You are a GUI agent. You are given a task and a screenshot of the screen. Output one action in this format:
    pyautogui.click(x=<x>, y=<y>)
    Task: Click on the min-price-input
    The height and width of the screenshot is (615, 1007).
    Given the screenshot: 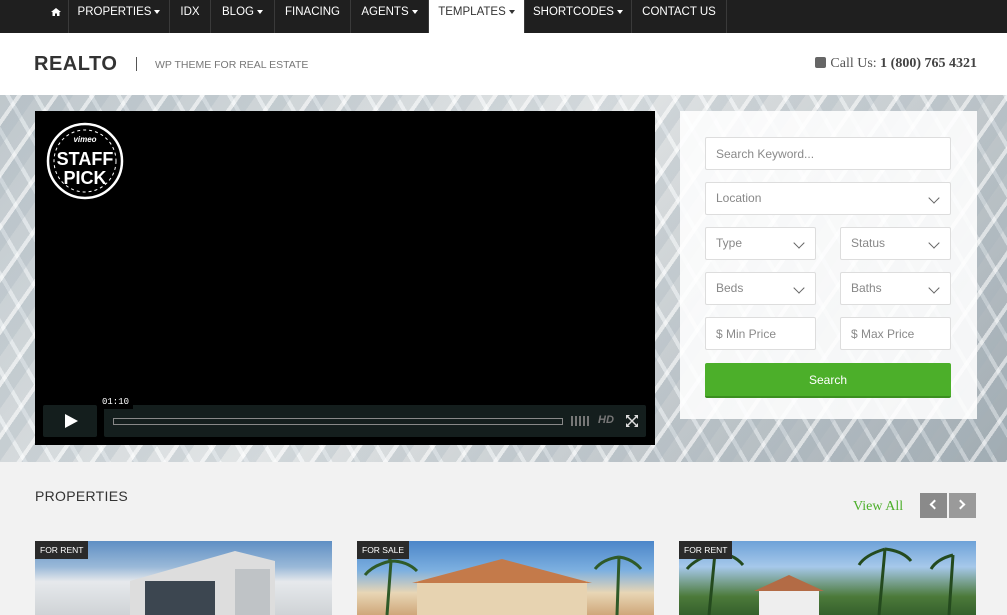 What is the action you would take?
    pyautogui.click(x=765, y=333)
    